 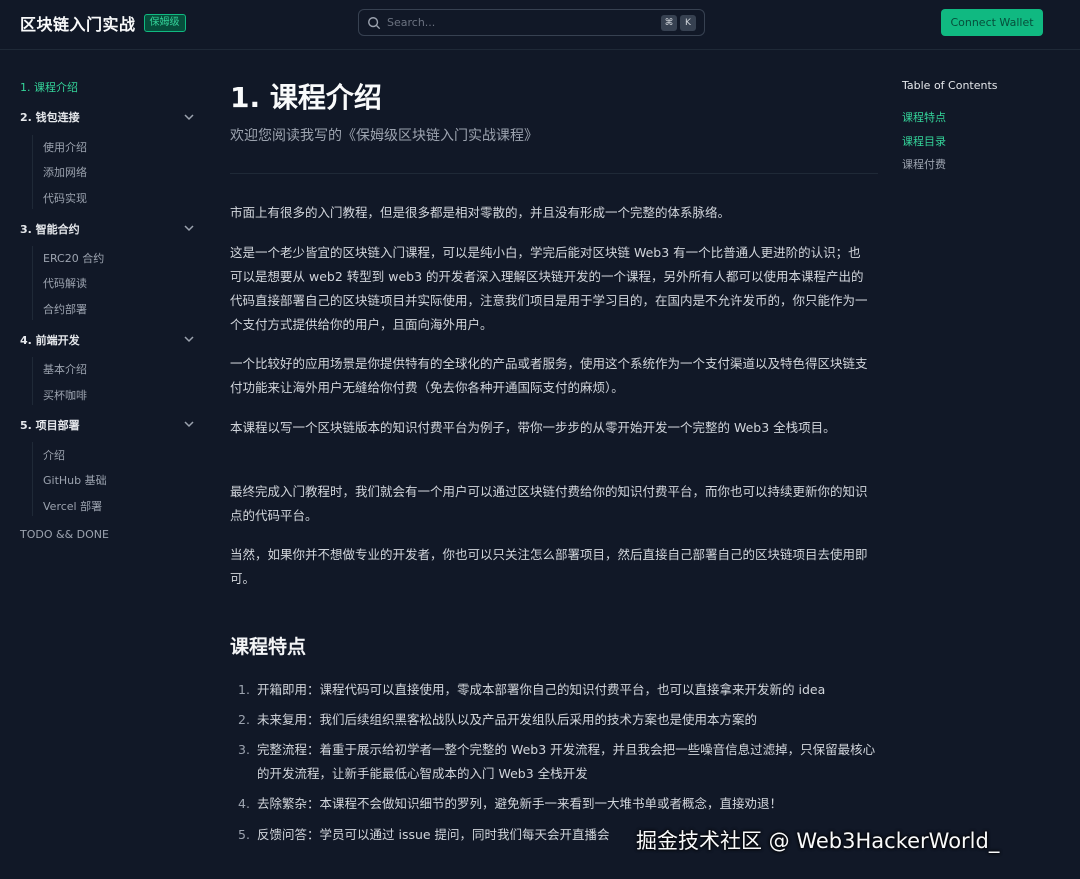 What do you see at coordinates (924, 141) in the screenshot?
I see `toc-item-catalog: 课程目录` at bounding box center [924, 141].